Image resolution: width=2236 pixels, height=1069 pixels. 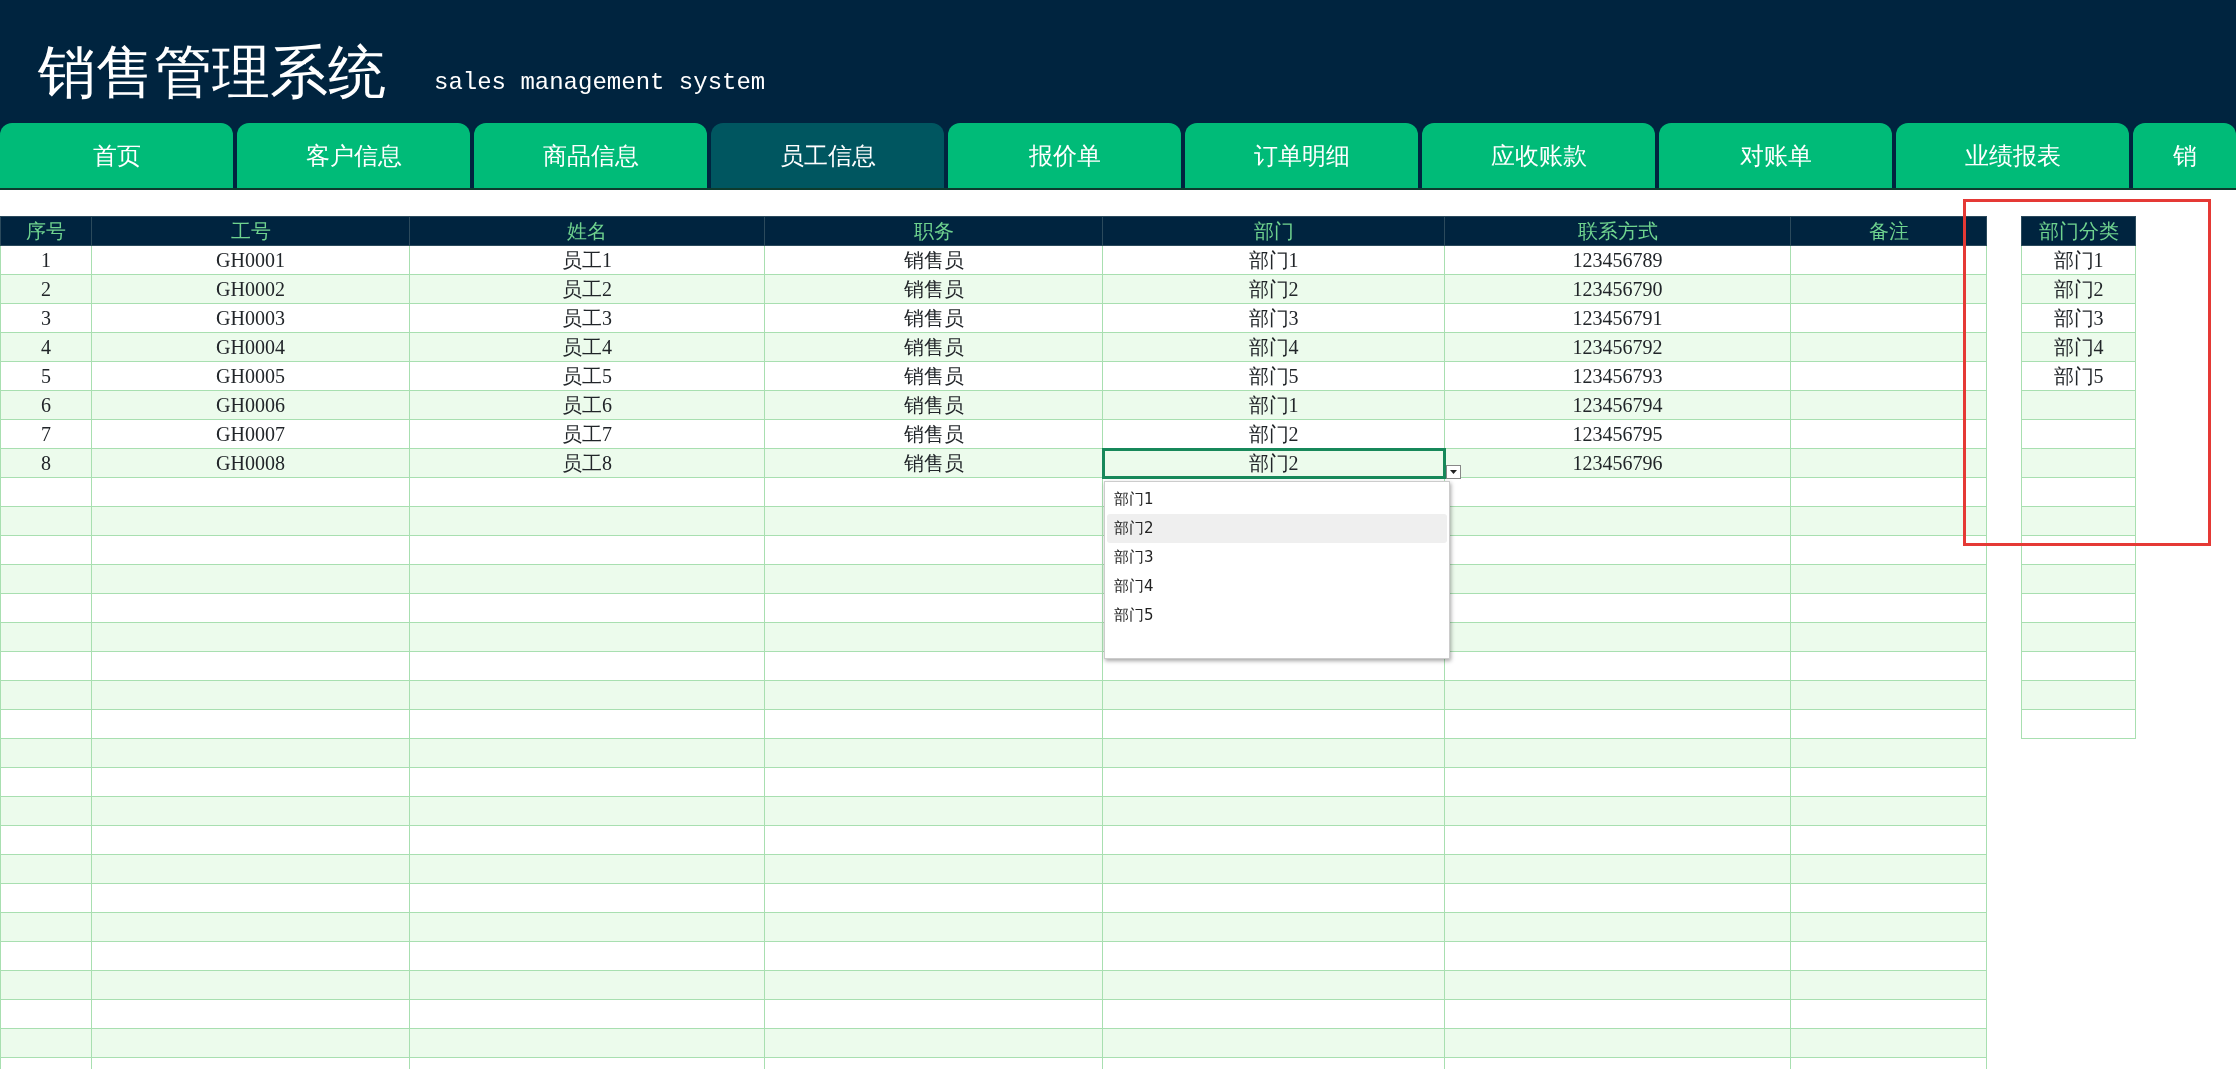 What do you see at coordinates (250, 318) in the screenshot?
I see `table-cell: GH0003` at bounding box center [250, 318].